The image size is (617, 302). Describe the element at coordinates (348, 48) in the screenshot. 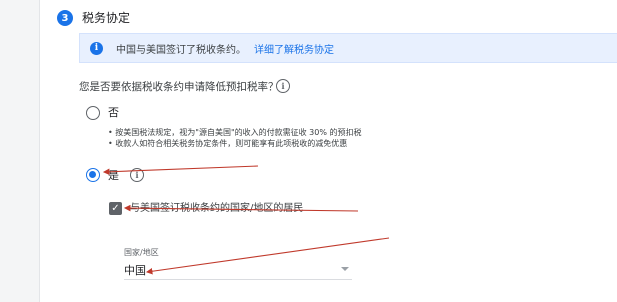

I see `treaty-info-banner: i 中国与美国签订了税收条约。 详细了解税务协定` at that location.